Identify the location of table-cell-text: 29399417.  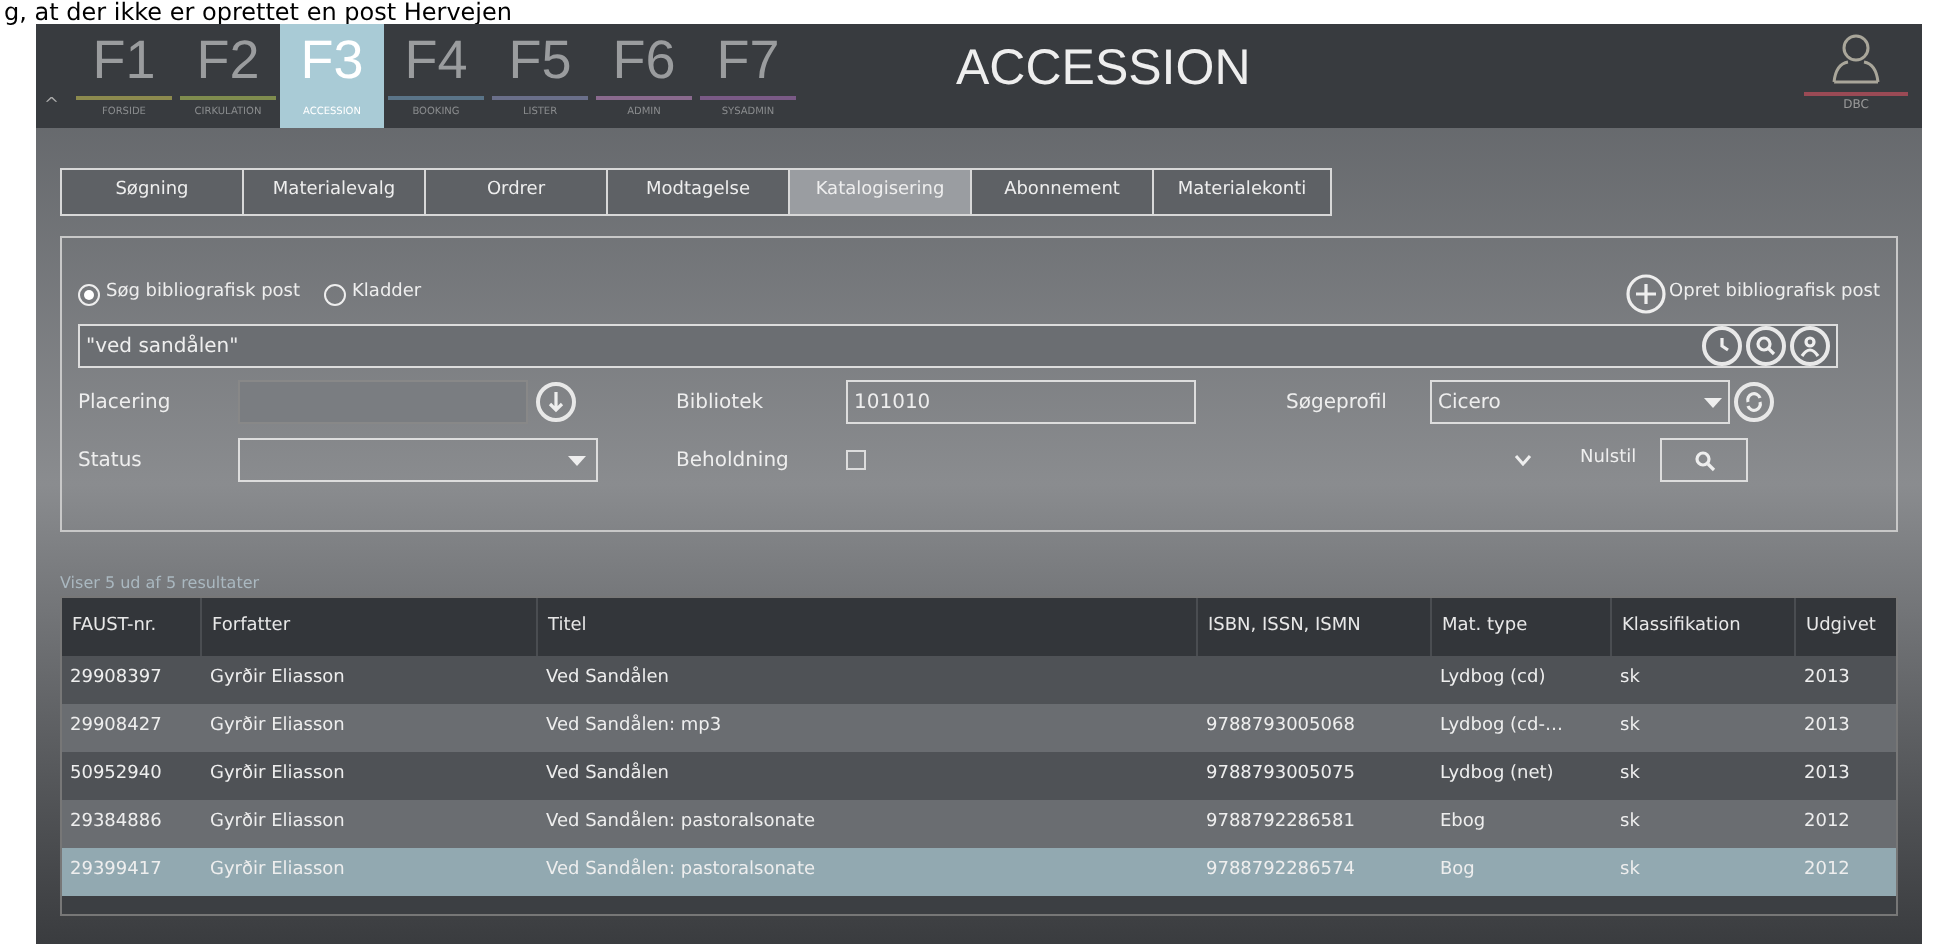
(116, 871).